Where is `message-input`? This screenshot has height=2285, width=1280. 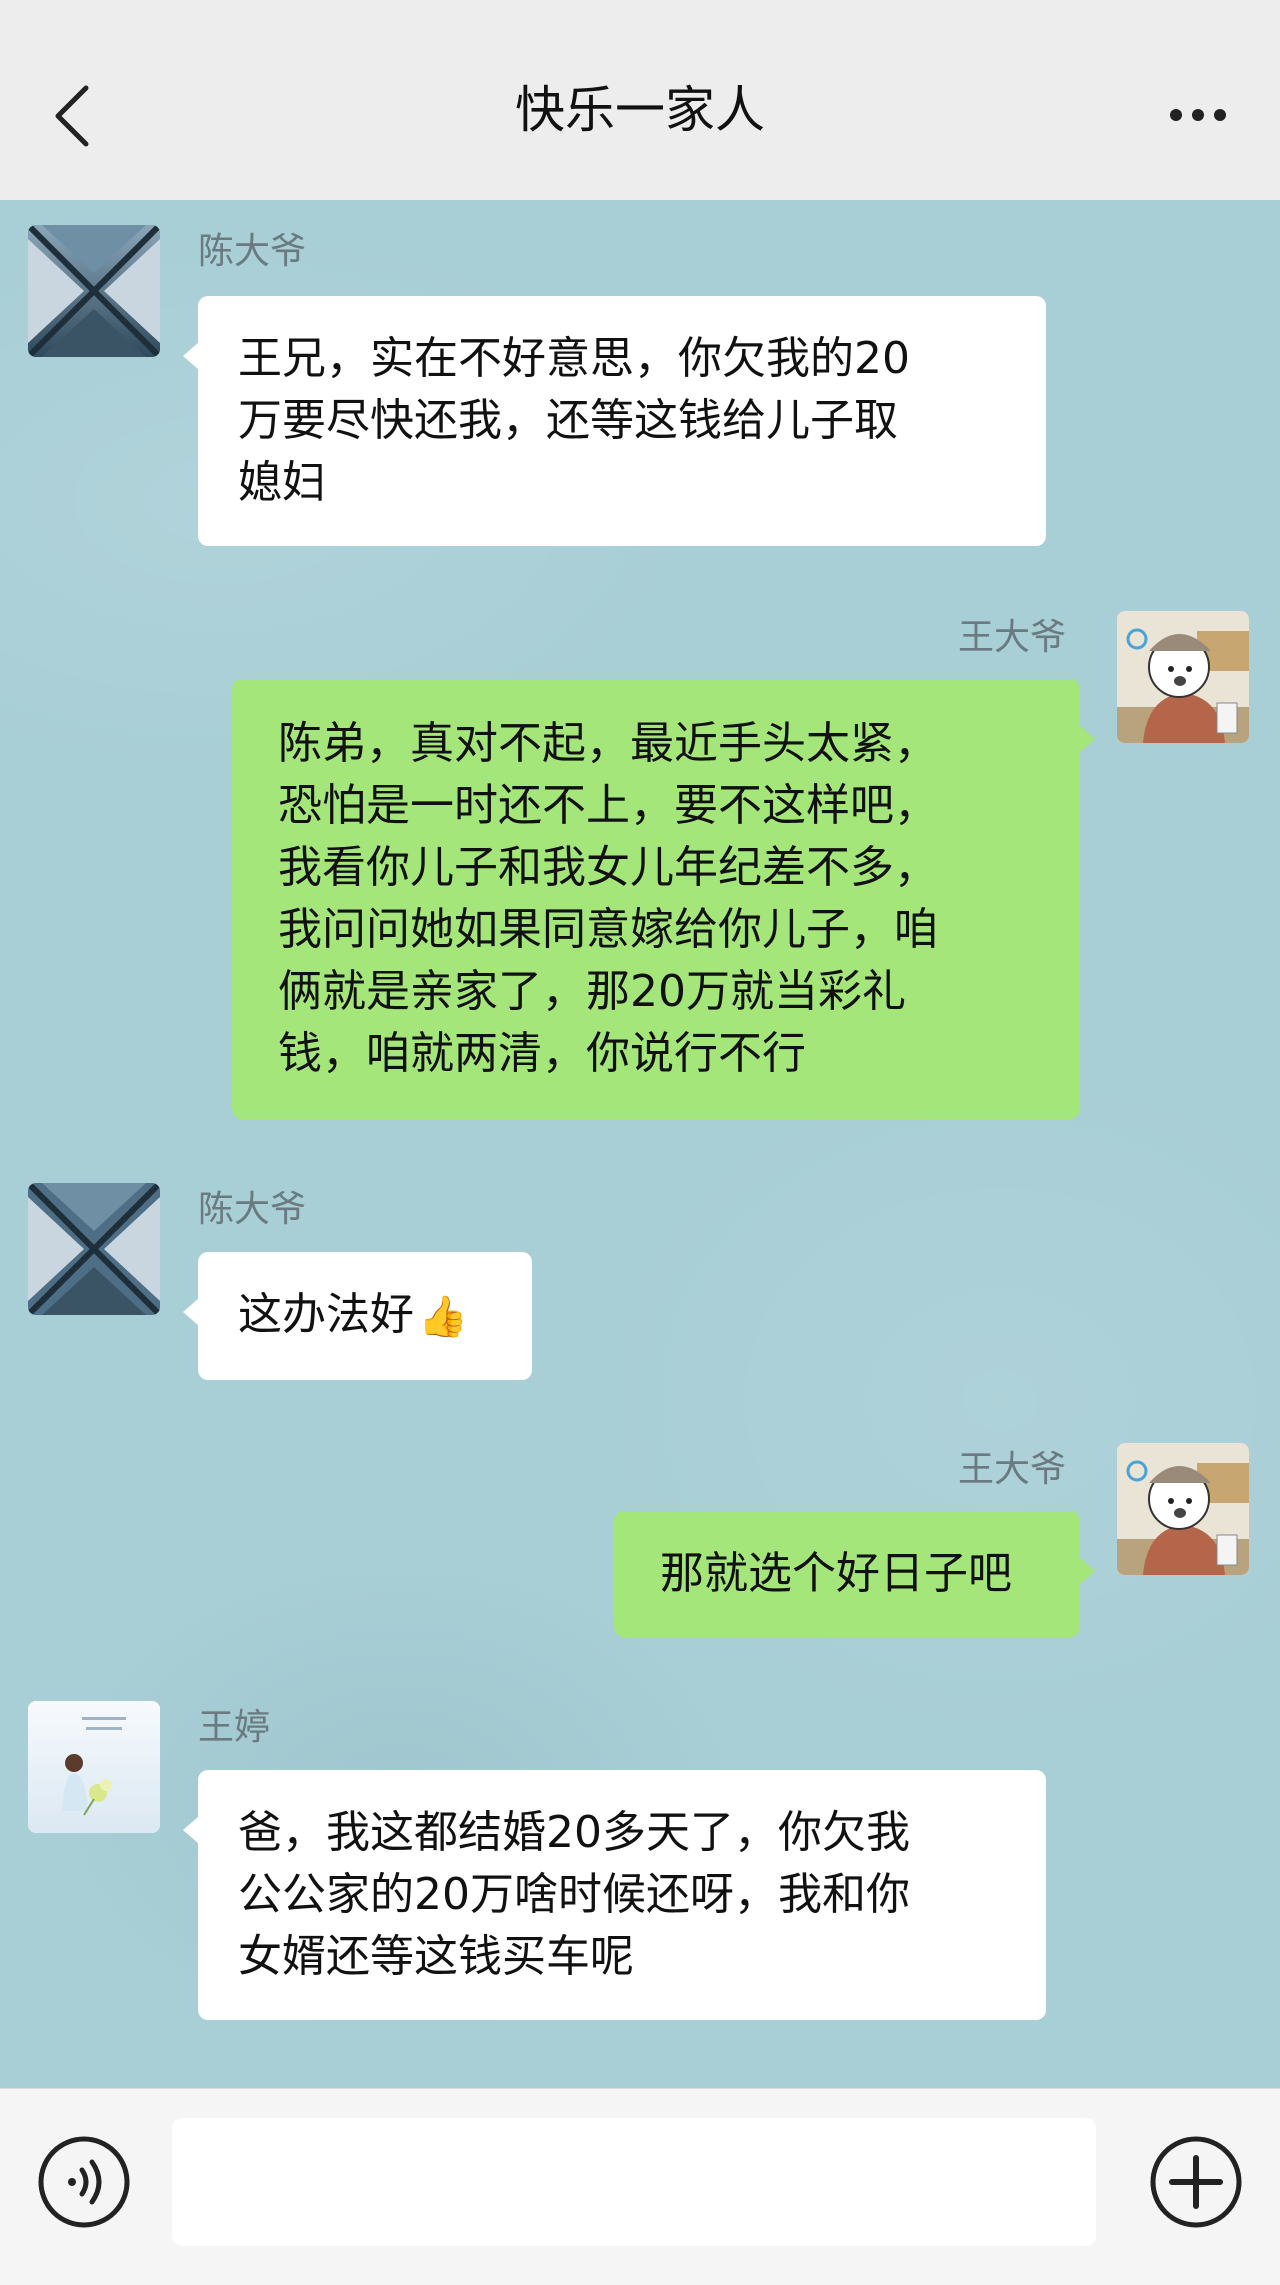 message-input is located at coordinates (634, 2182).